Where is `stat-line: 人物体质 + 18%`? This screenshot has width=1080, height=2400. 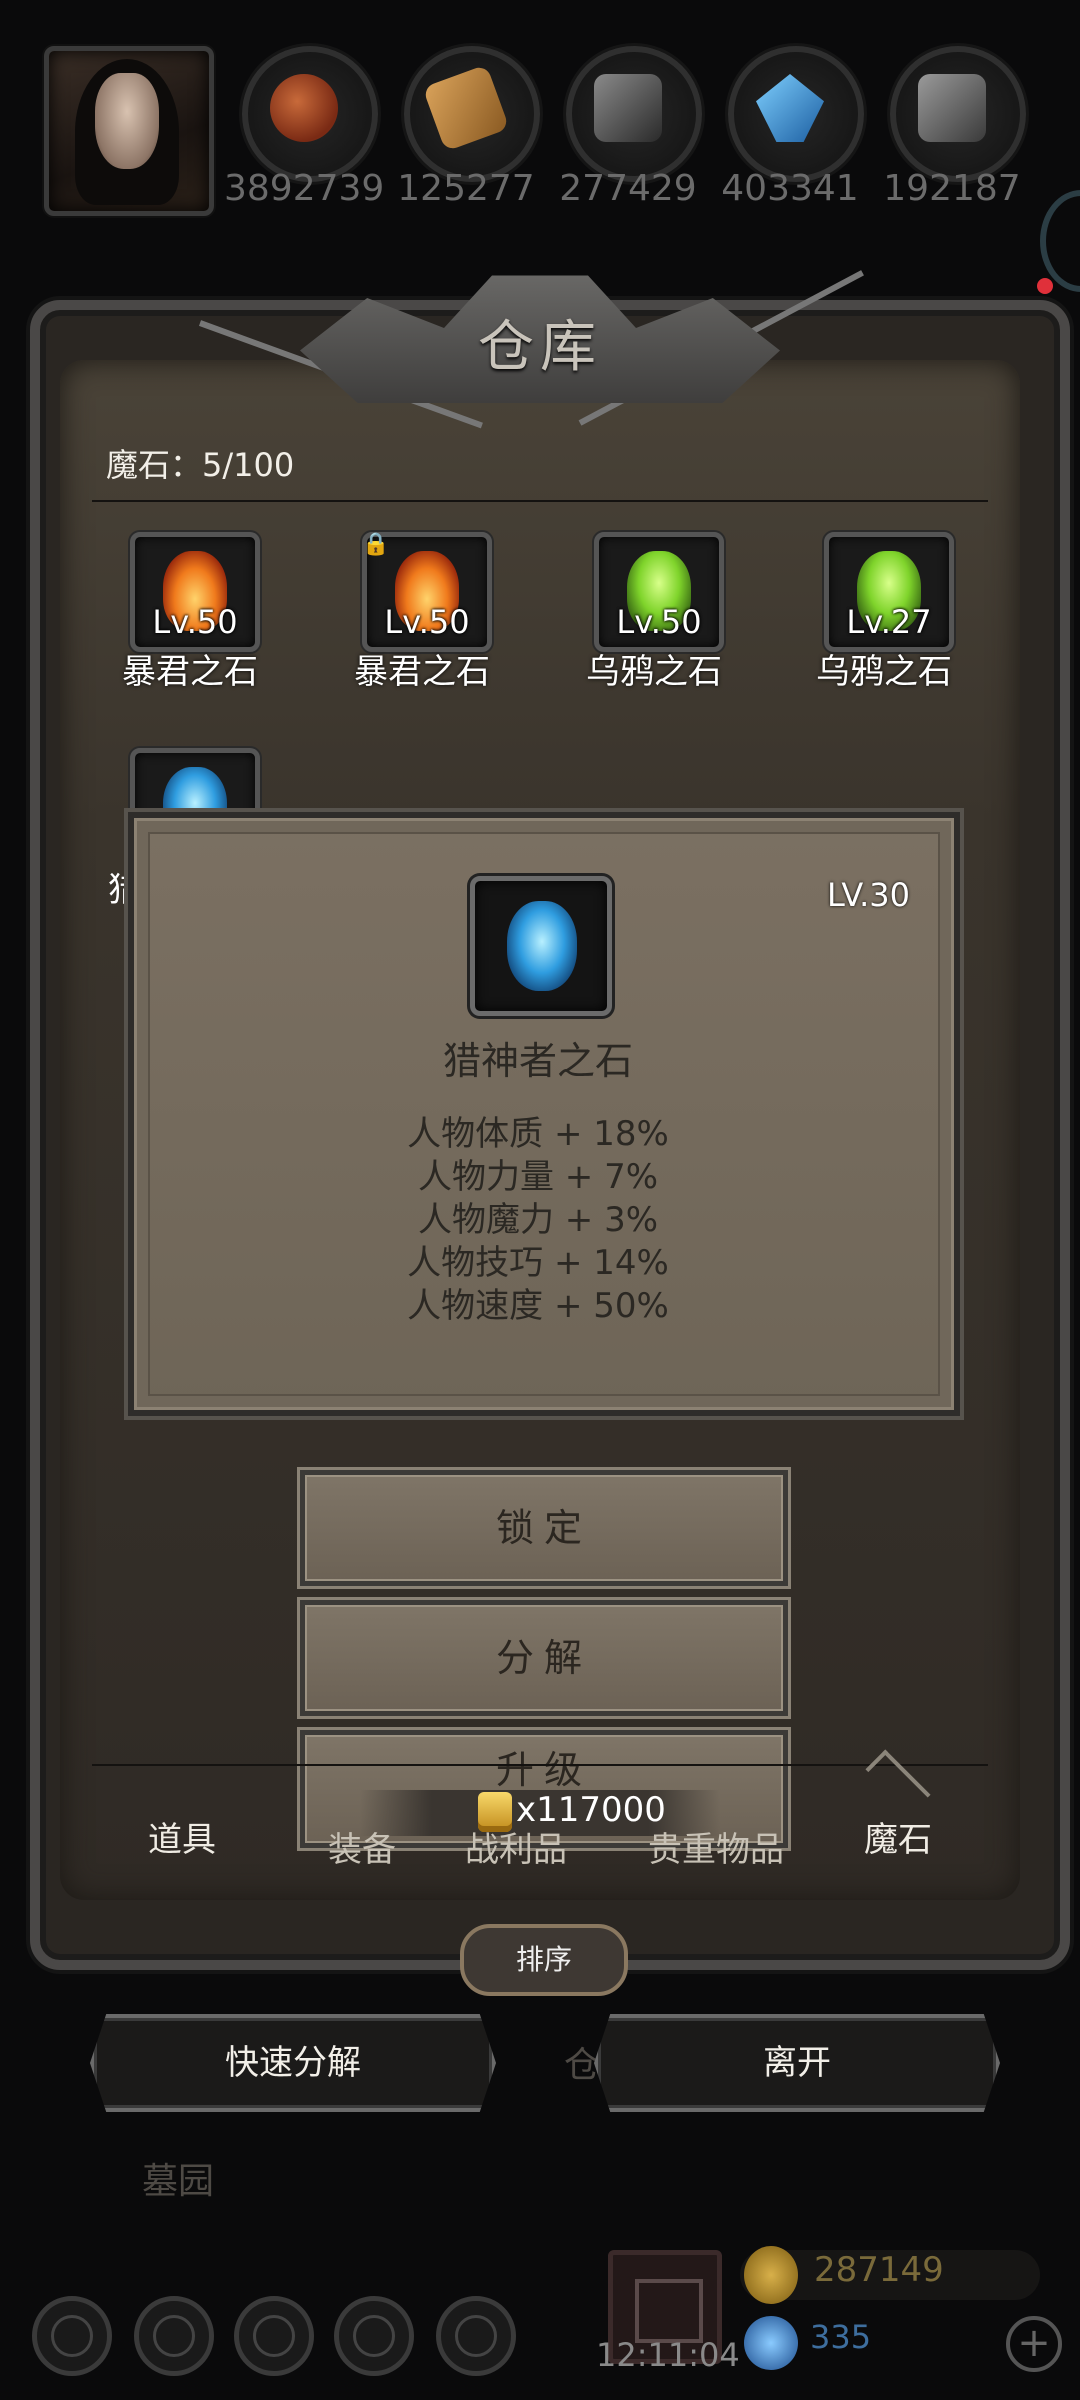 stat-line: 人物体质 + 18% is located at coordinates (538, 1134).